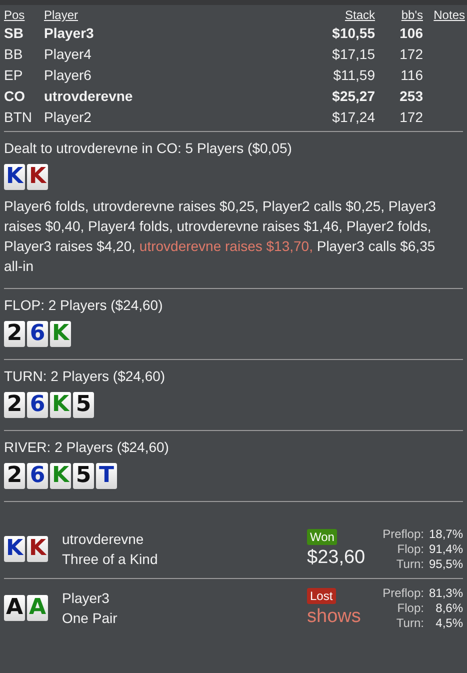 This screenshot has height=673, width=467. What do you see at coordinates (14, 75) in the screenshot?
I see `table-cell-text: EP` at bounding box center [14, 75].